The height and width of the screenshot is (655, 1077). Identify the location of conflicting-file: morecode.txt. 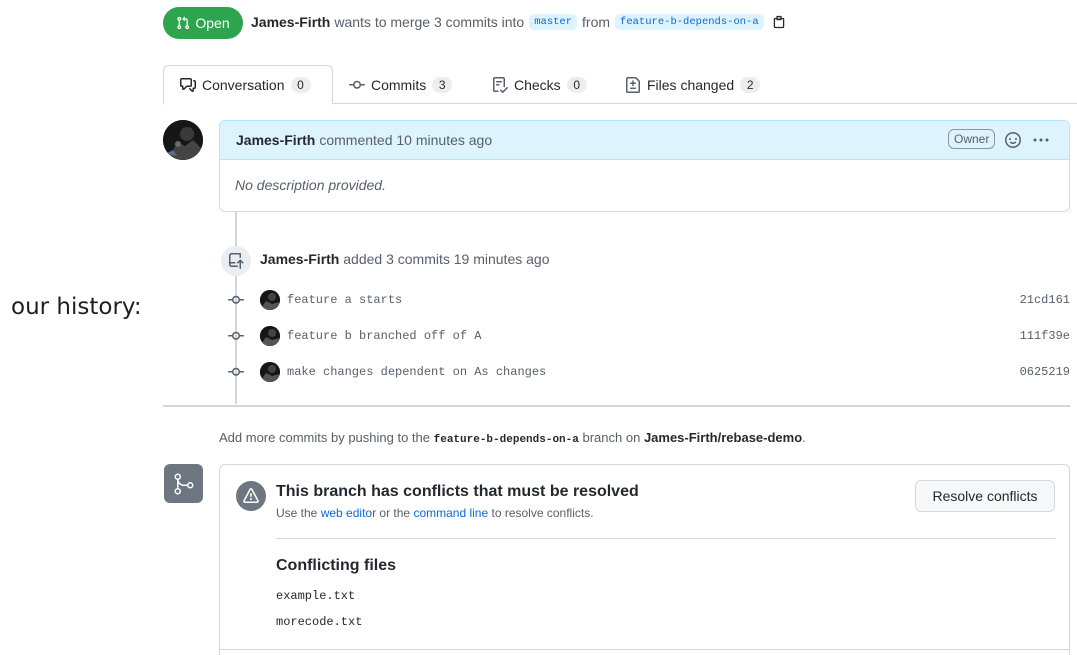
(319, 622).